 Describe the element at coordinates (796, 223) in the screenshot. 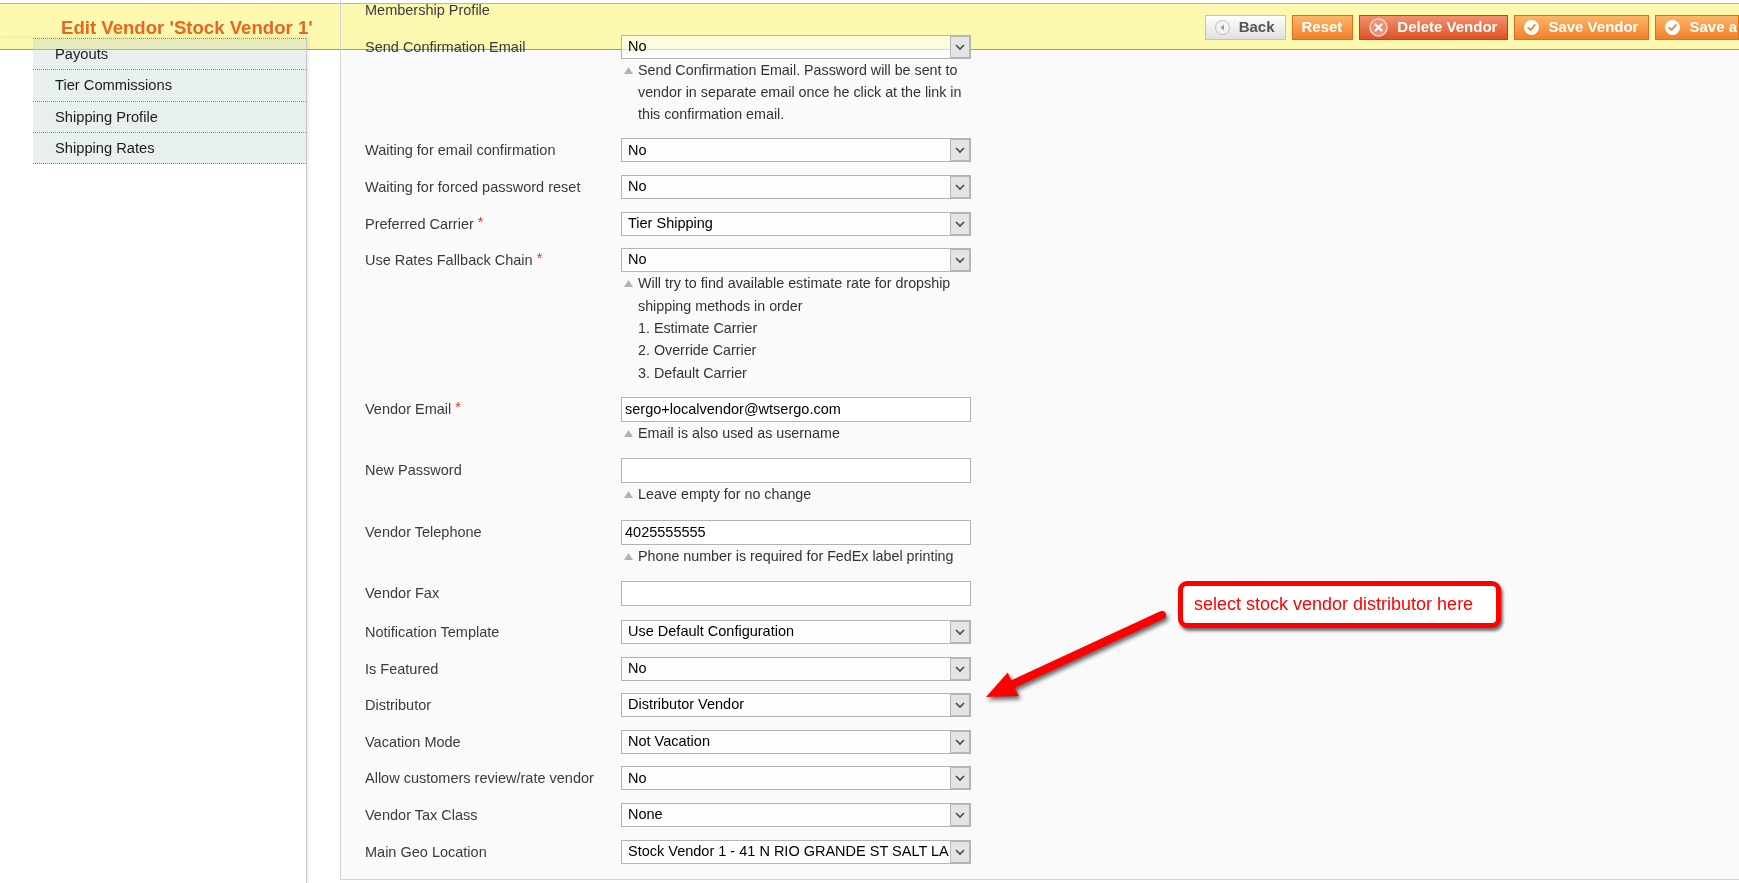

I see `select-field: Tier Shipping` at that location.